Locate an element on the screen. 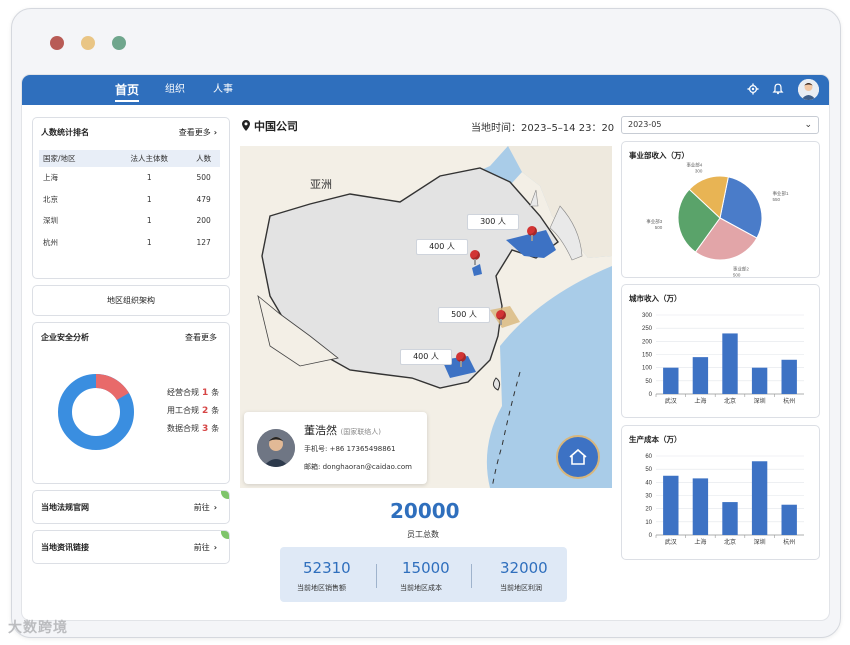 Image resolution: width=850 pixels, height=645 pixels. month-select-value: 2023-05 is located at coordinates (645, 124).